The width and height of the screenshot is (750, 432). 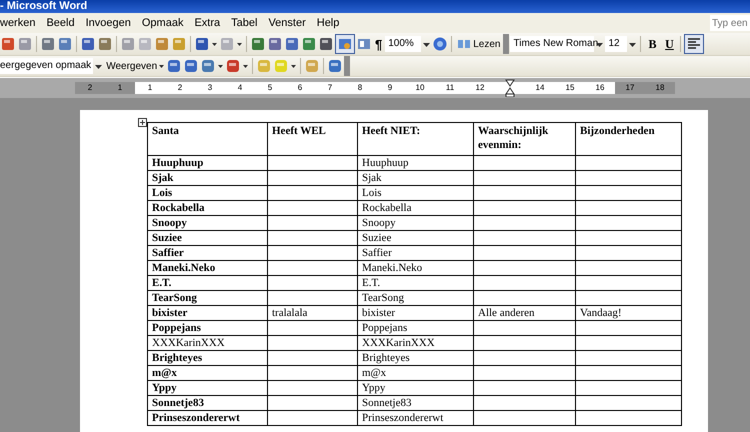 What do you see at coordinates (480, 88) in the screenshot?
I see `ruler-number: 12` at bounding box center [480, 88].